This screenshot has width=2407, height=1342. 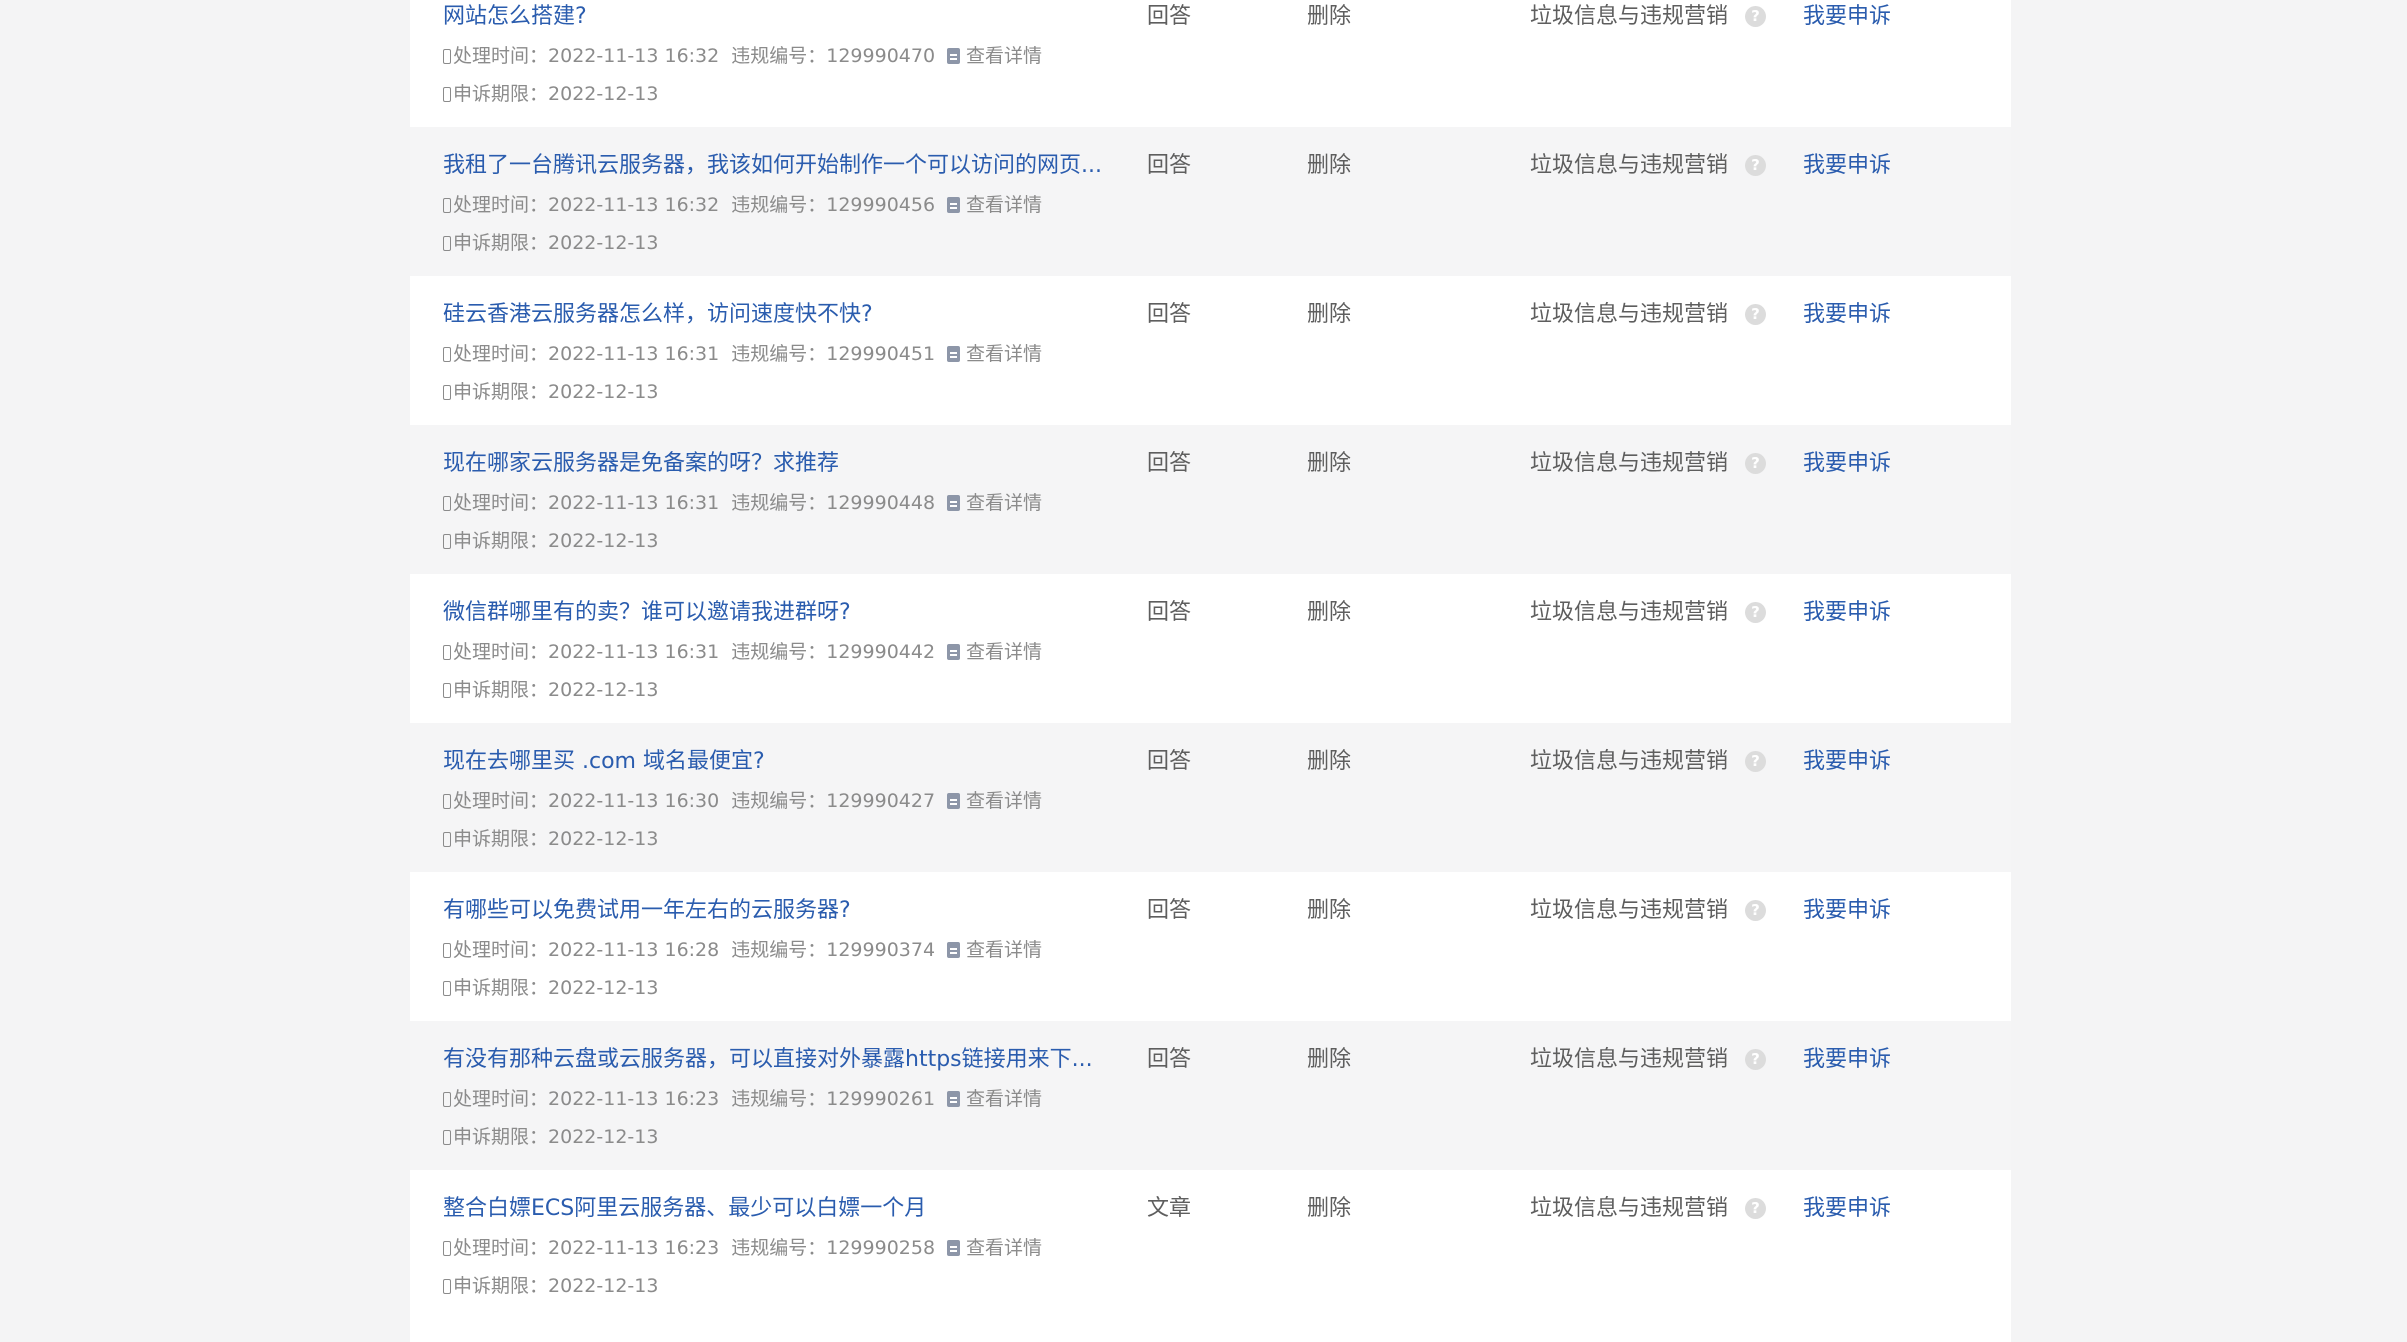 What do you see at coordinates (742, 503) in the screenshot?
I see `process-meta: 处理时间：2022-11-13 16:31 违规编号：129990448 查看详情` at bounding box center [742, 503].